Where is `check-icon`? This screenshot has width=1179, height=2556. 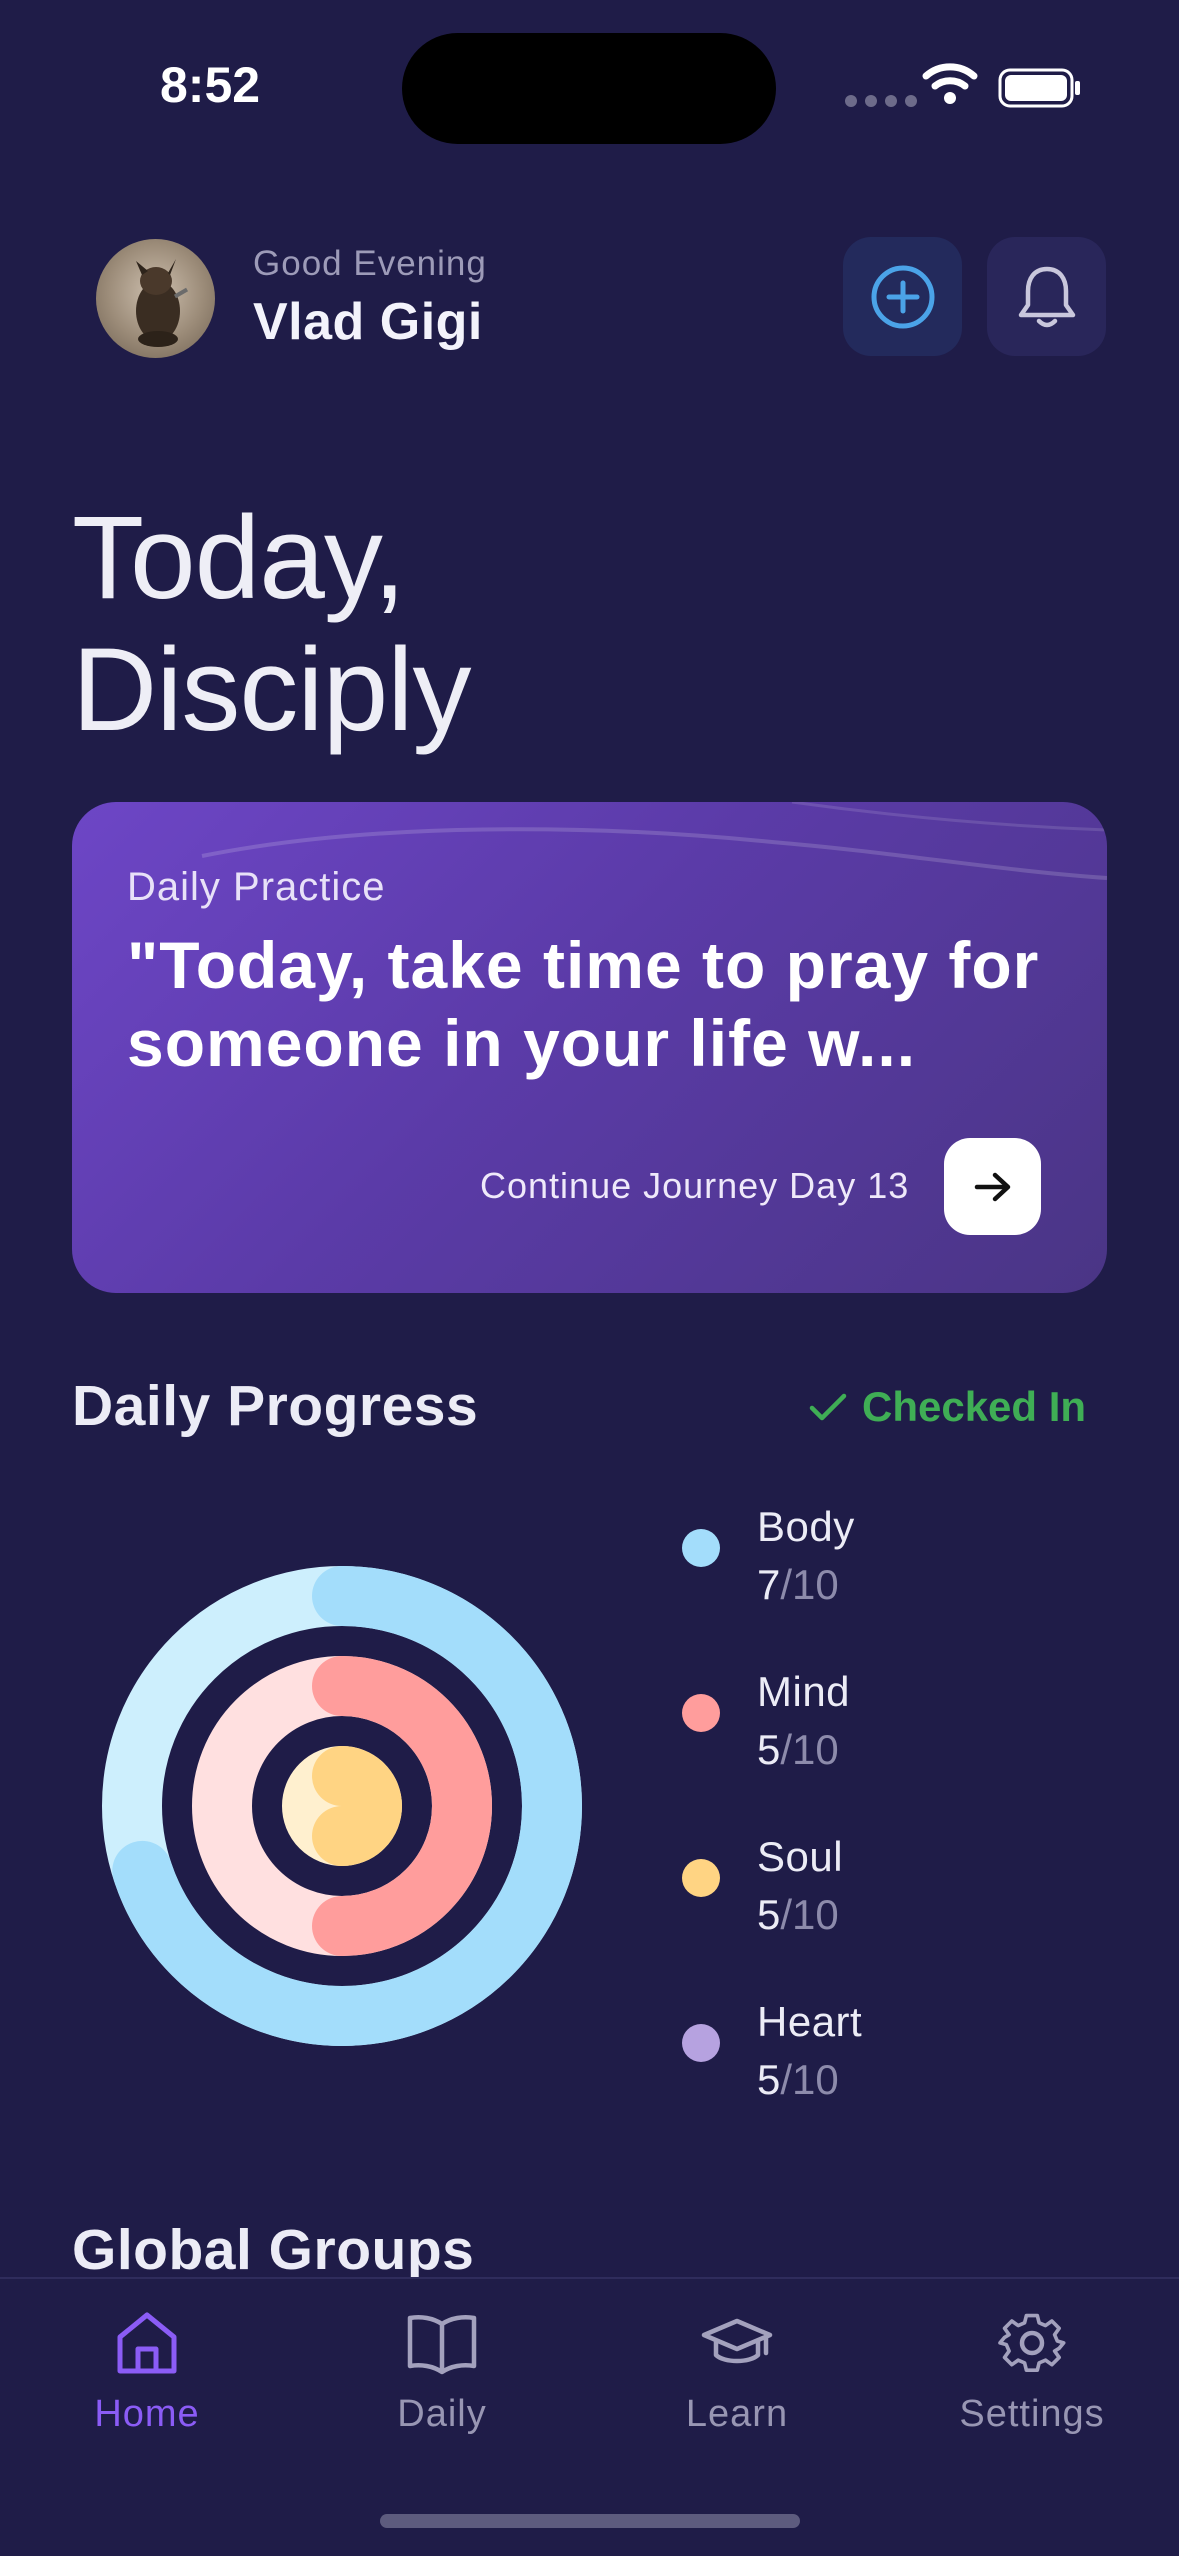 check-icon is located at coordinates (828, 1407).